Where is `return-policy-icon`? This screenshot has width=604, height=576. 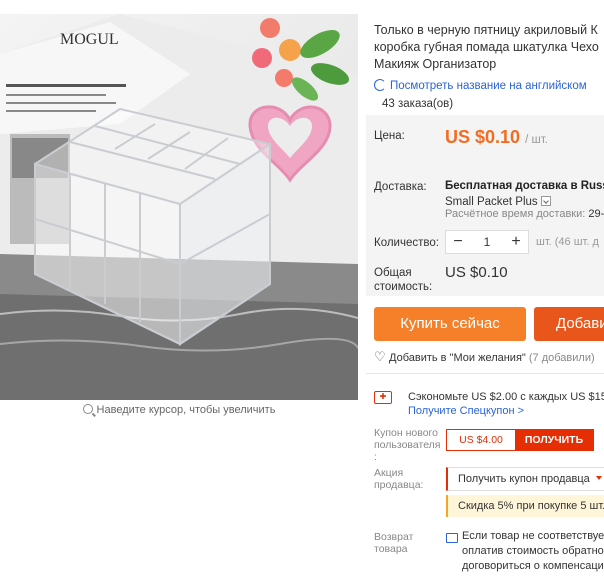
return-policy-icon is located at coordinates (452, 538).